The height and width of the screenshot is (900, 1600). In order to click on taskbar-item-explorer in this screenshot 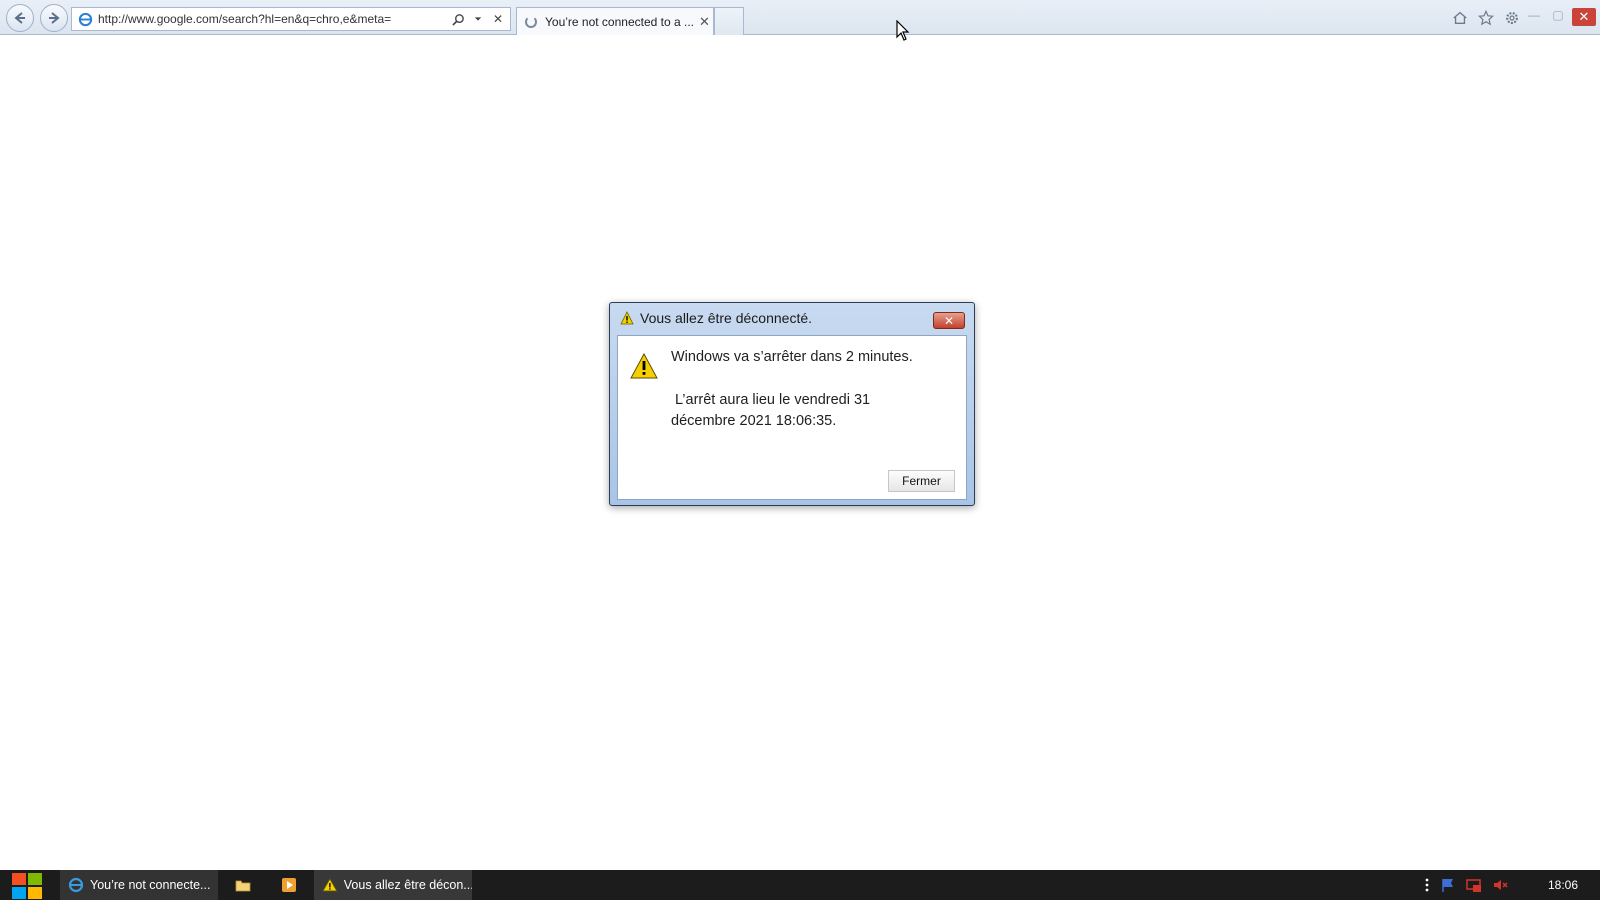, I will do `click(243, 885)`.